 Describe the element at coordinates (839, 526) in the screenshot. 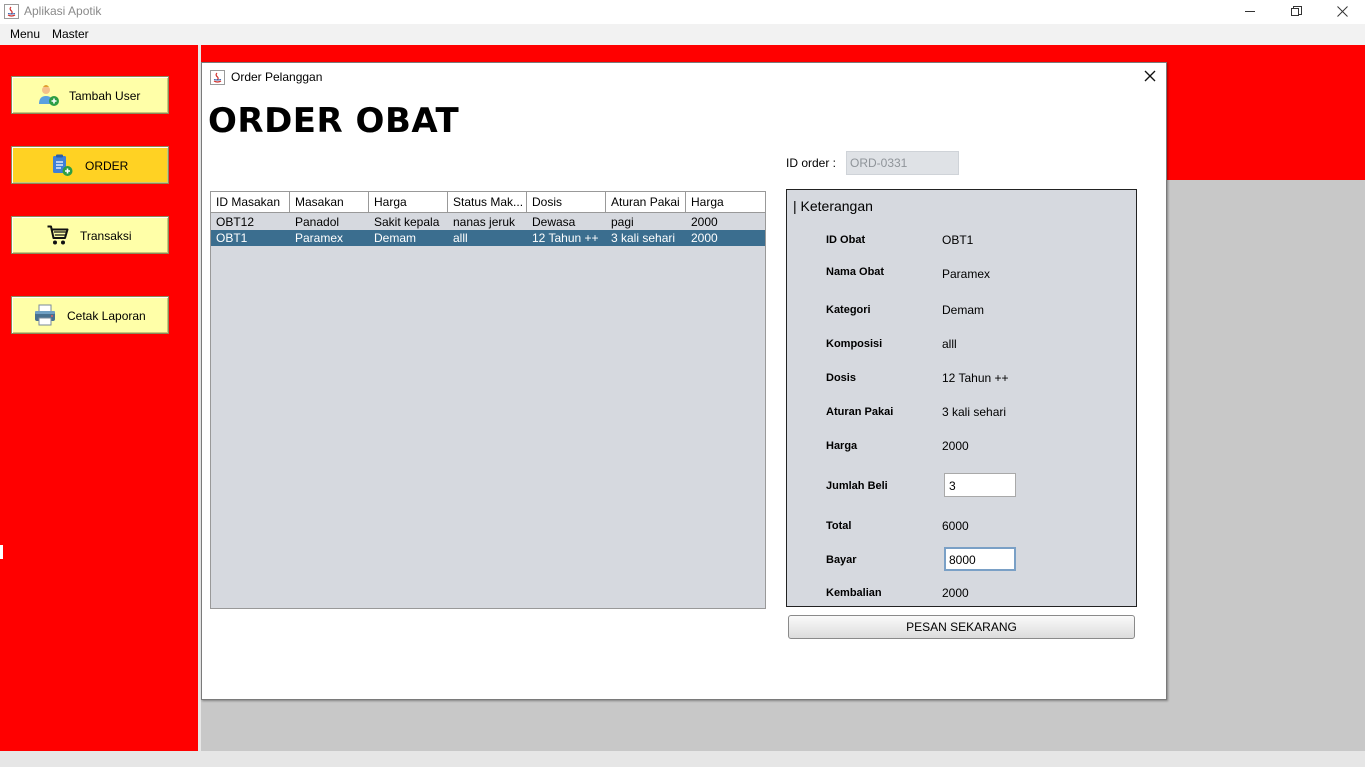

I see `total-label: Total` at that location.